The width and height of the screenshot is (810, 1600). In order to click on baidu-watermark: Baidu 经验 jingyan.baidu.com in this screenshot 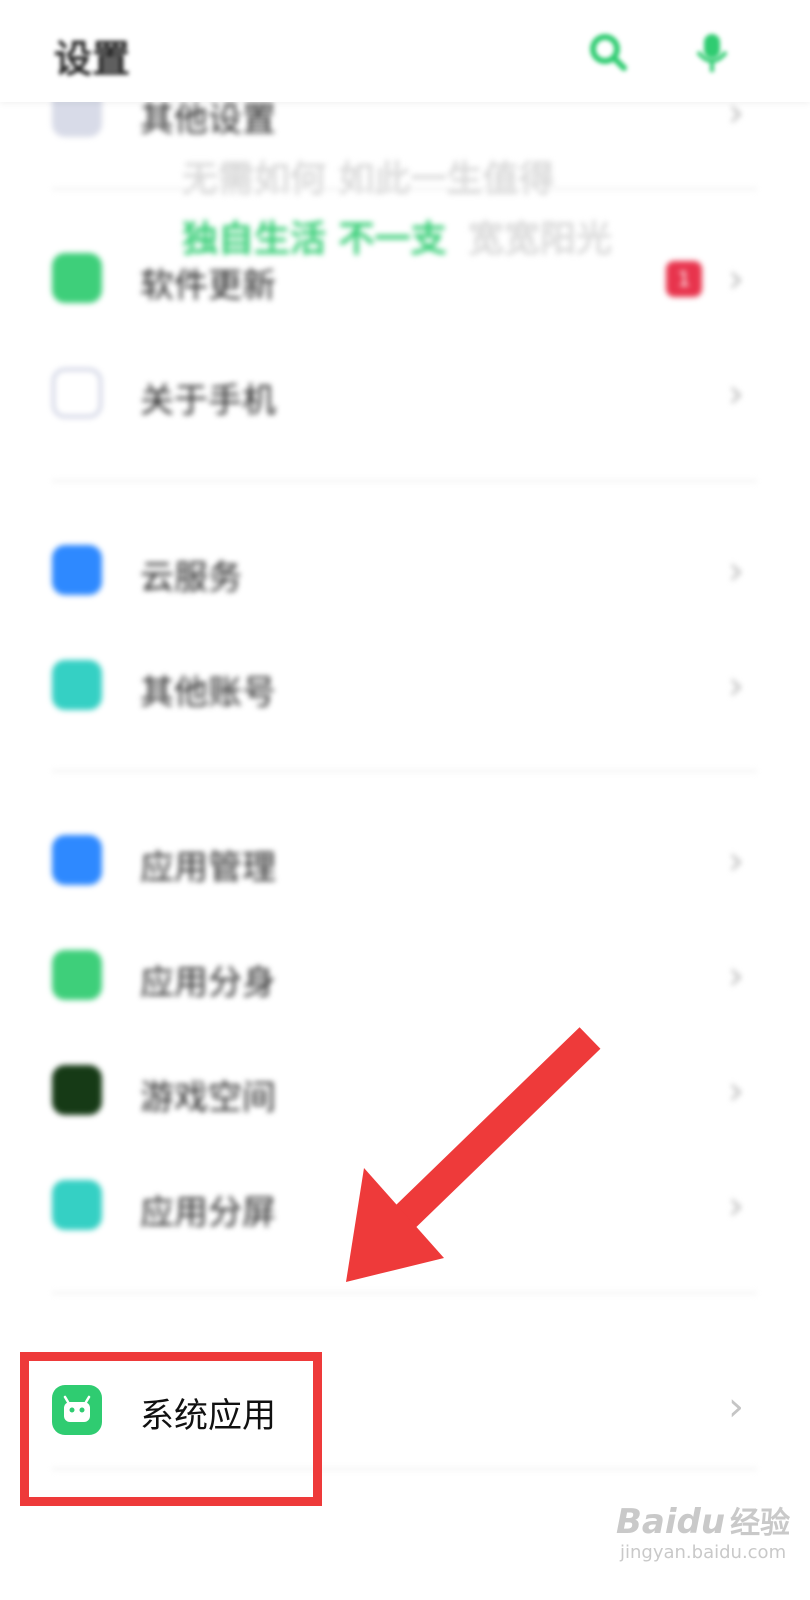, I will do `click(703, 1530)`.